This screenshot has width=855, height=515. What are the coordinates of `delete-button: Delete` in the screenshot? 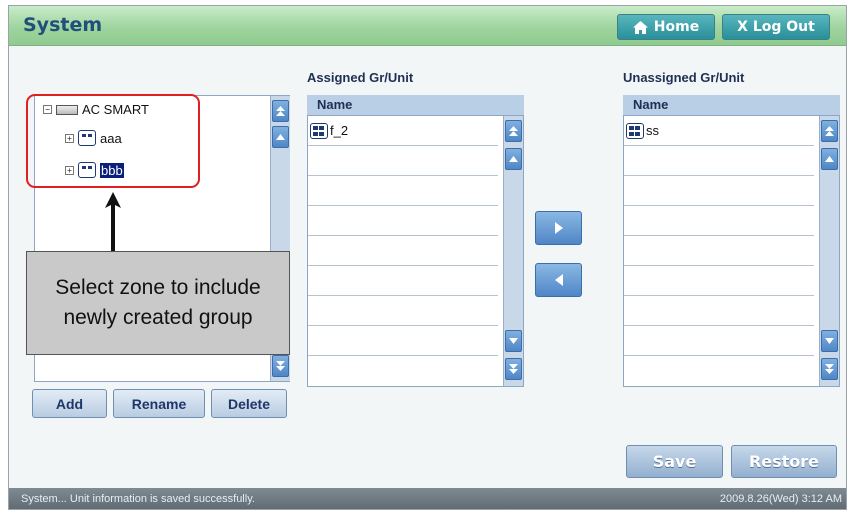 It's located at (249, 403).